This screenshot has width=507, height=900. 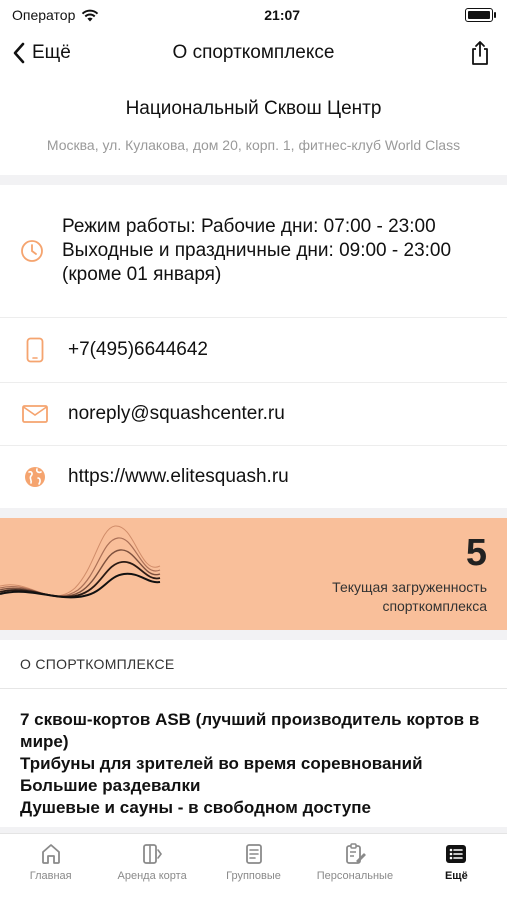 I want to click on about-section-header: О СПОРТКОМПЛЕКСЕ, so click(x=253, y=664).